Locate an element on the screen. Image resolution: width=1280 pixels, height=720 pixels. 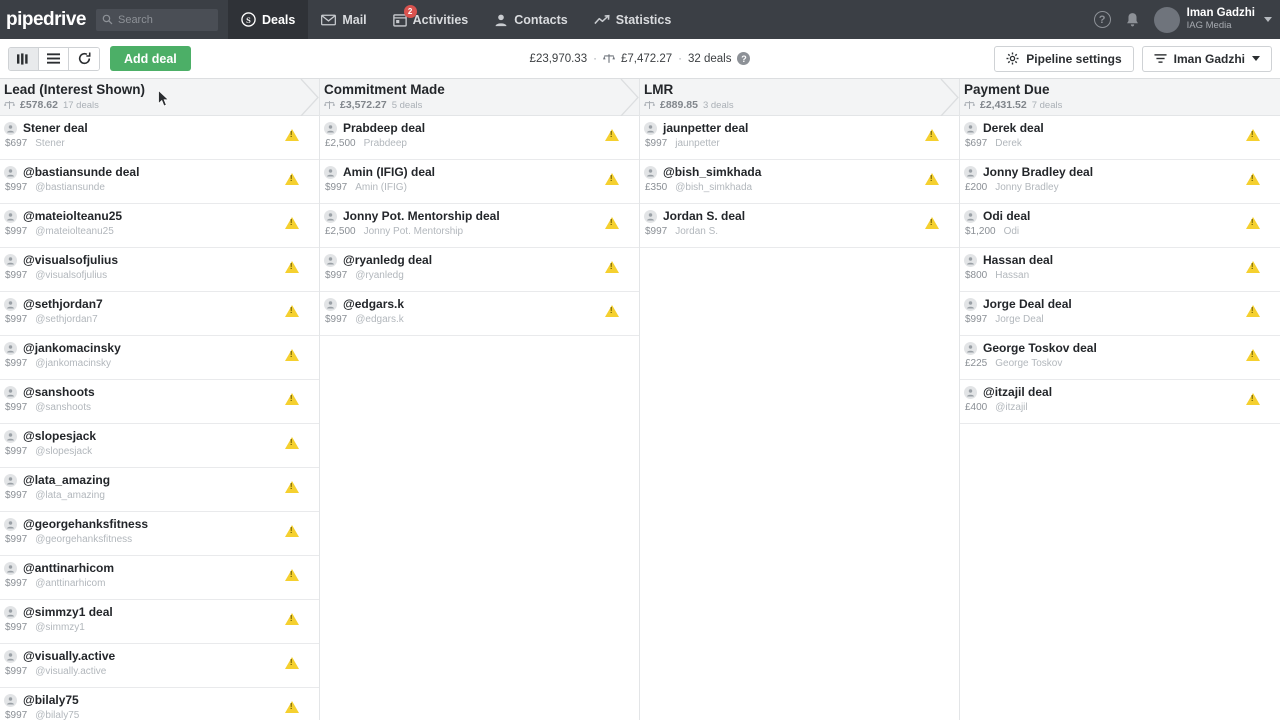
deal-card: Jorge Deal deal $997 Jorge Deal is located at coordinates (1120, 314).